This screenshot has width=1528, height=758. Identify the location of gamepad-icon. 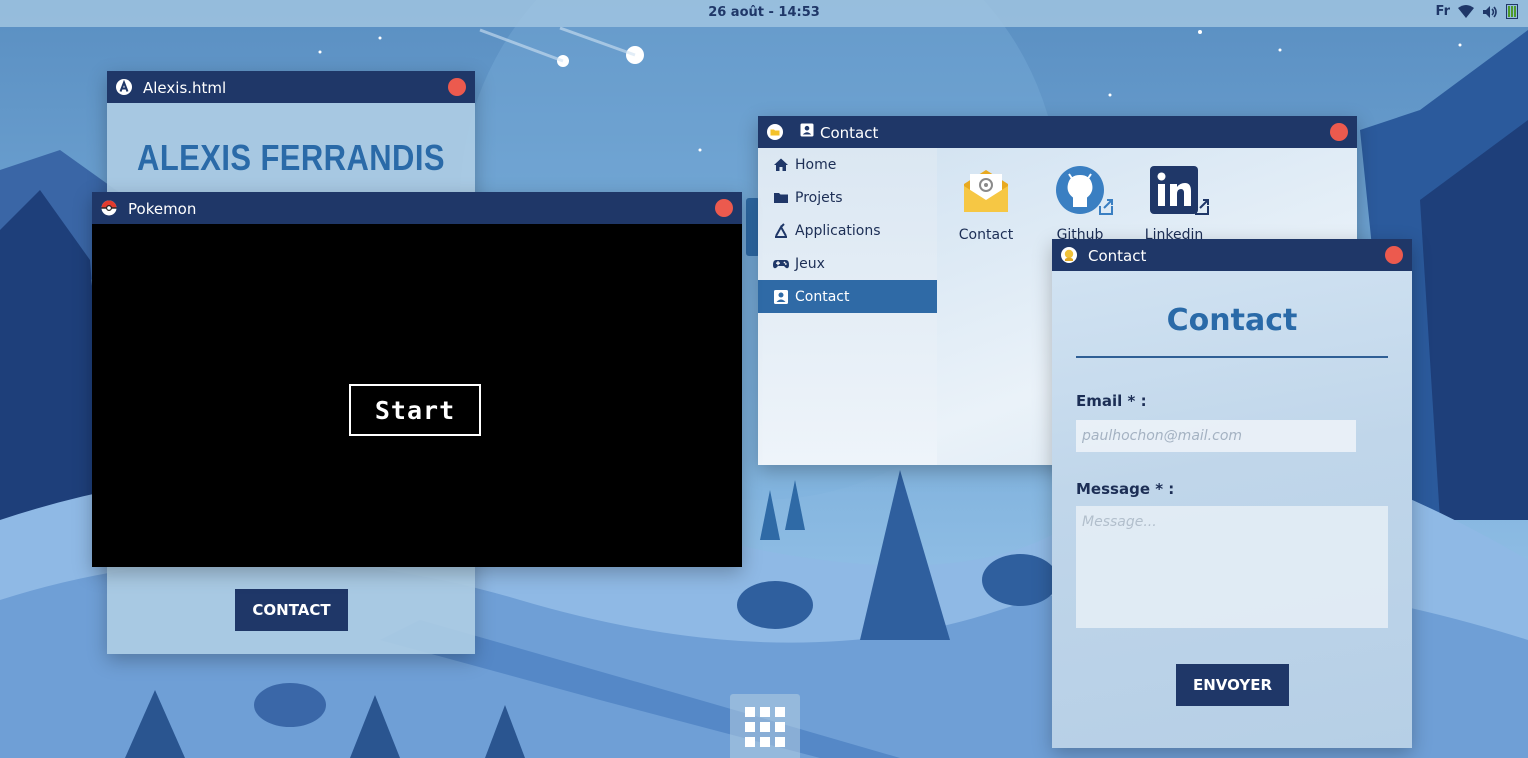
(781, 264).